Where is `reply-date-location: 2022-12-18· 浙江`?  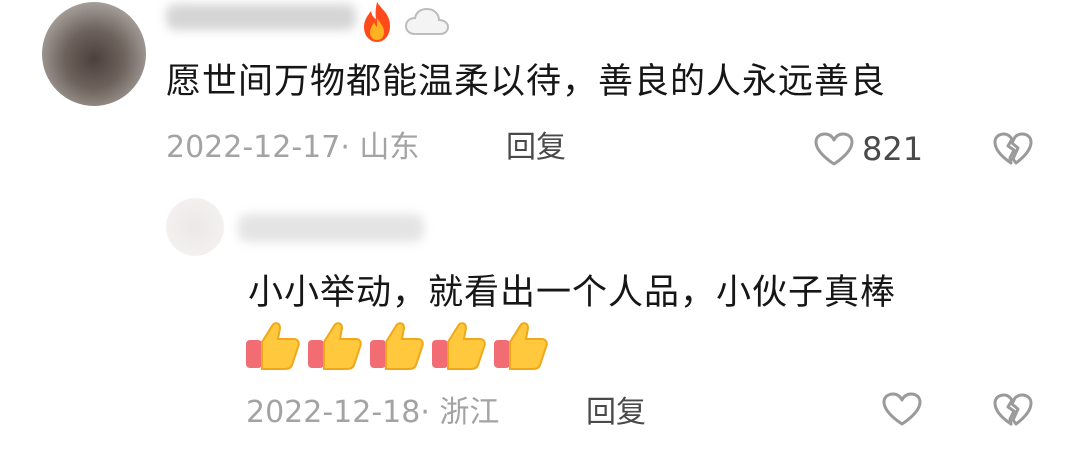
reply-date-location: 2022-12-18· 浙江 is located at coordinates (373, 412).